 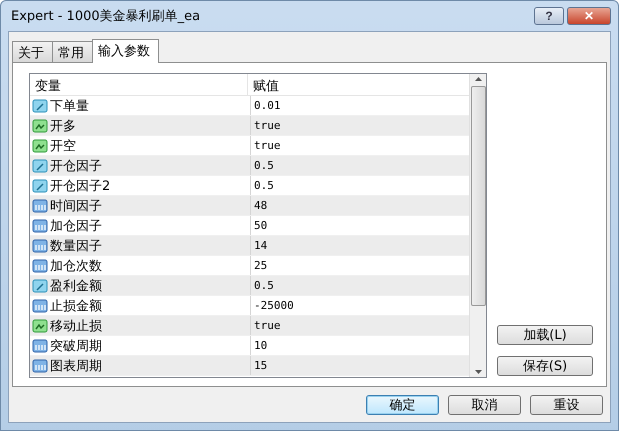 I want to click on parameter-value: 15, so click(x=360, y=365).